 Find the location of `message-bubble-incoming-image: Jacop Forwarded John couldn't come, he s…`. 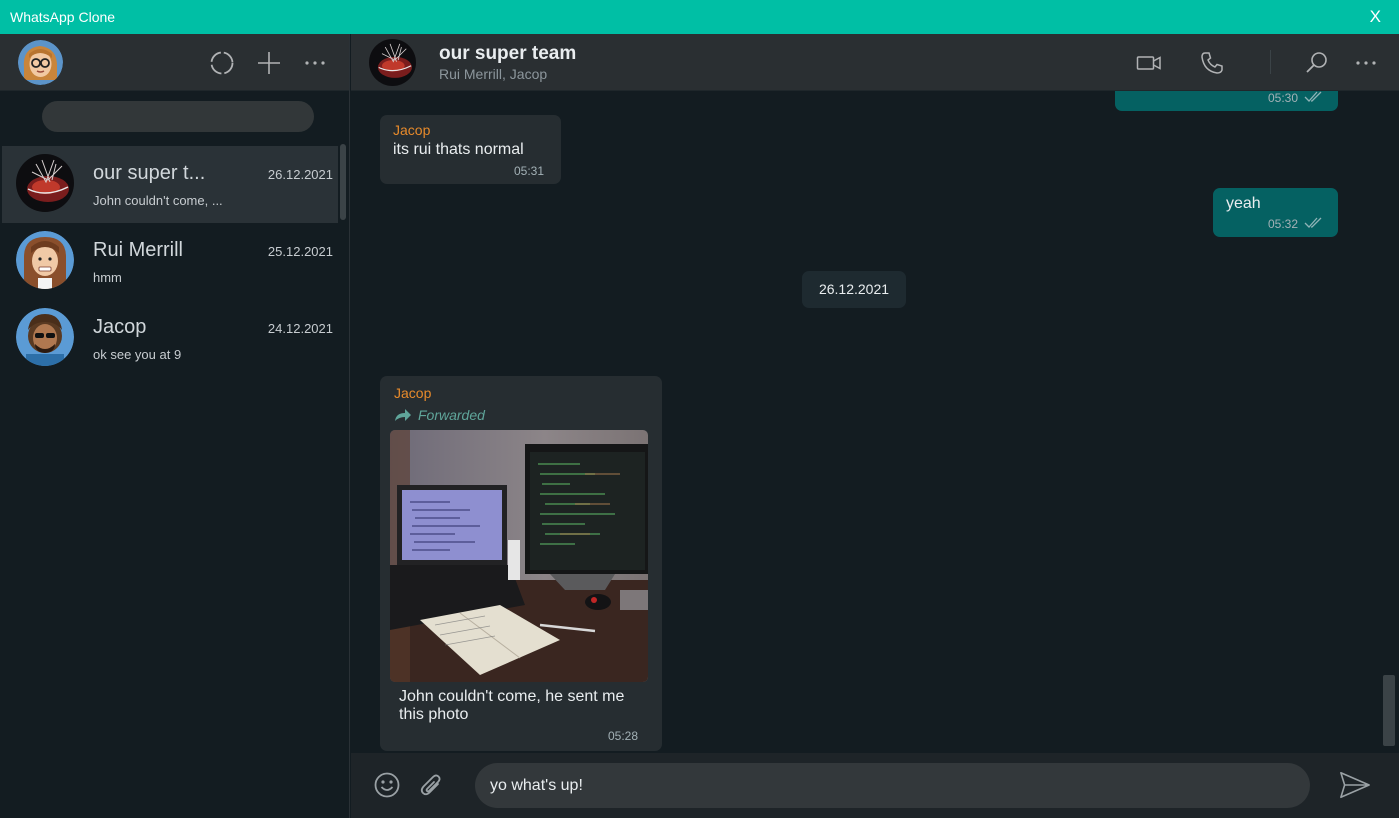

message-bubble-incoming-image: Jacop Forwarded John couldn't come, he s… is located at coordinates (521, 563).